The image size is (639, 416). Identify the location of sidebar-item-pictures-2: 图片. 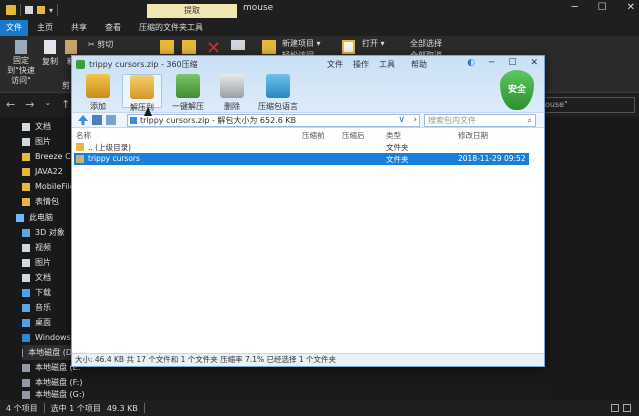
(36, 262).